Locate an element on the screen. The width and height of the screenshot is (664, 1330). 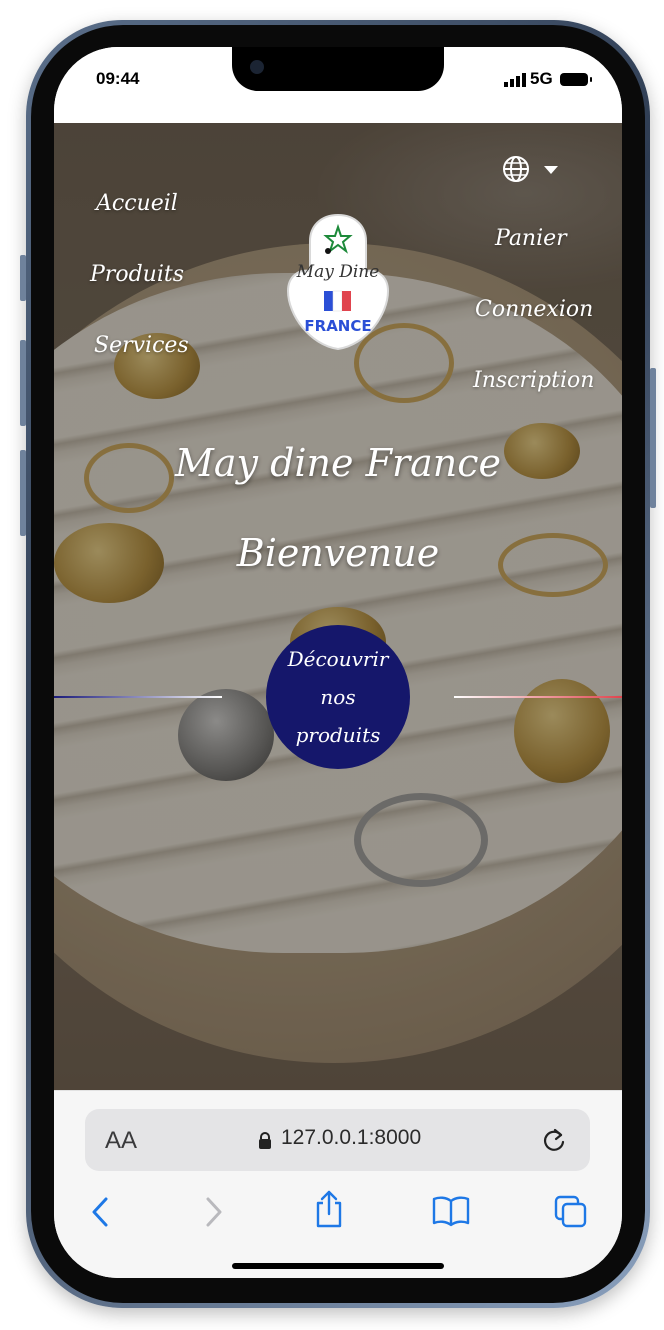
url-text: 127.0.0.1:8000 is located at coordinates (351, 1138).